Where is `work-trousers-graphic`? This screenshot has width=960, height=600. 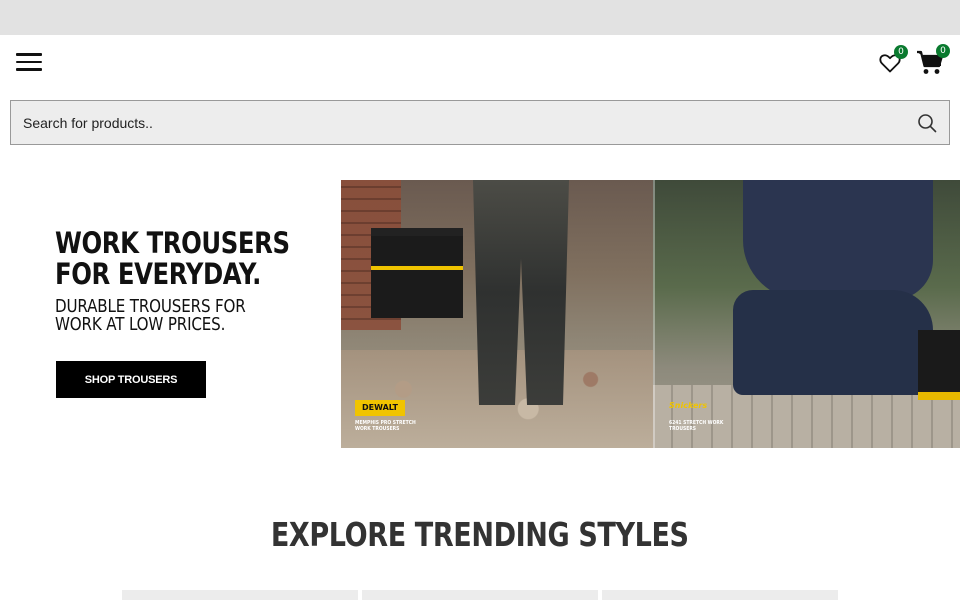 work-trousers-graphic is located at coordinates (833, 342).